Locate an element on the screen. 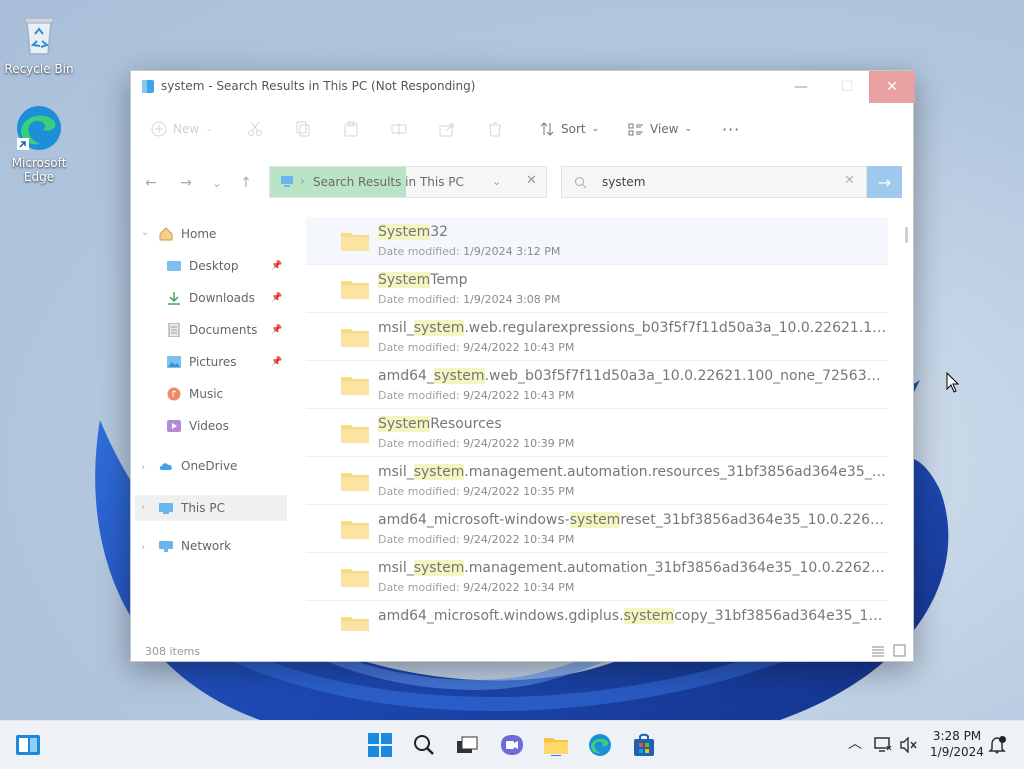  chat-button is located at coordinates (512, 745).